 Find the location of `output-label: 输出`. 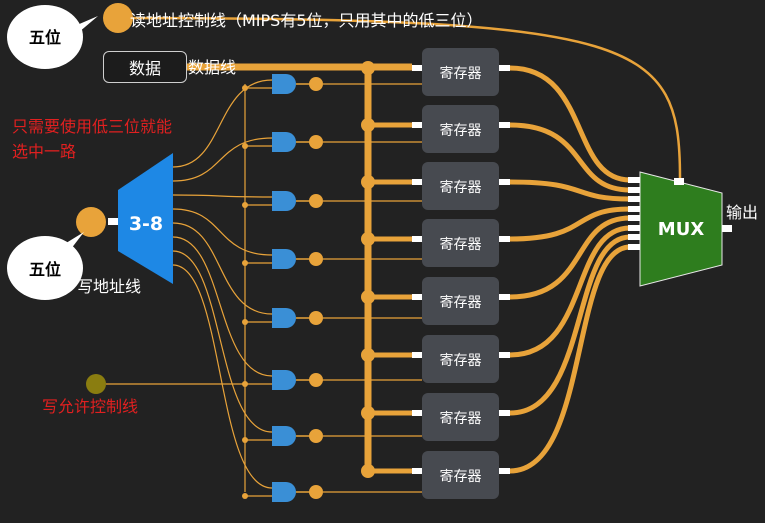

output-label: 输出 is located at coordinates (742, 212).